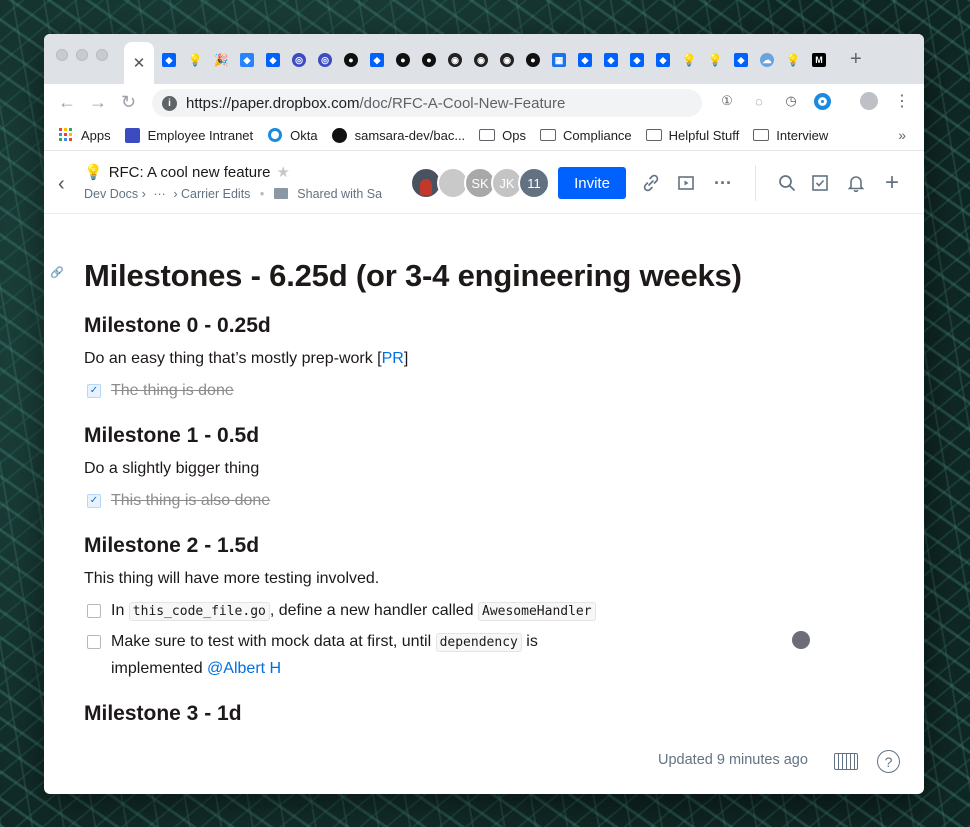  What do you see at coordinates (548, 135) in the screenshot?
I see `folder-icon` at bounding box center [548, 135].